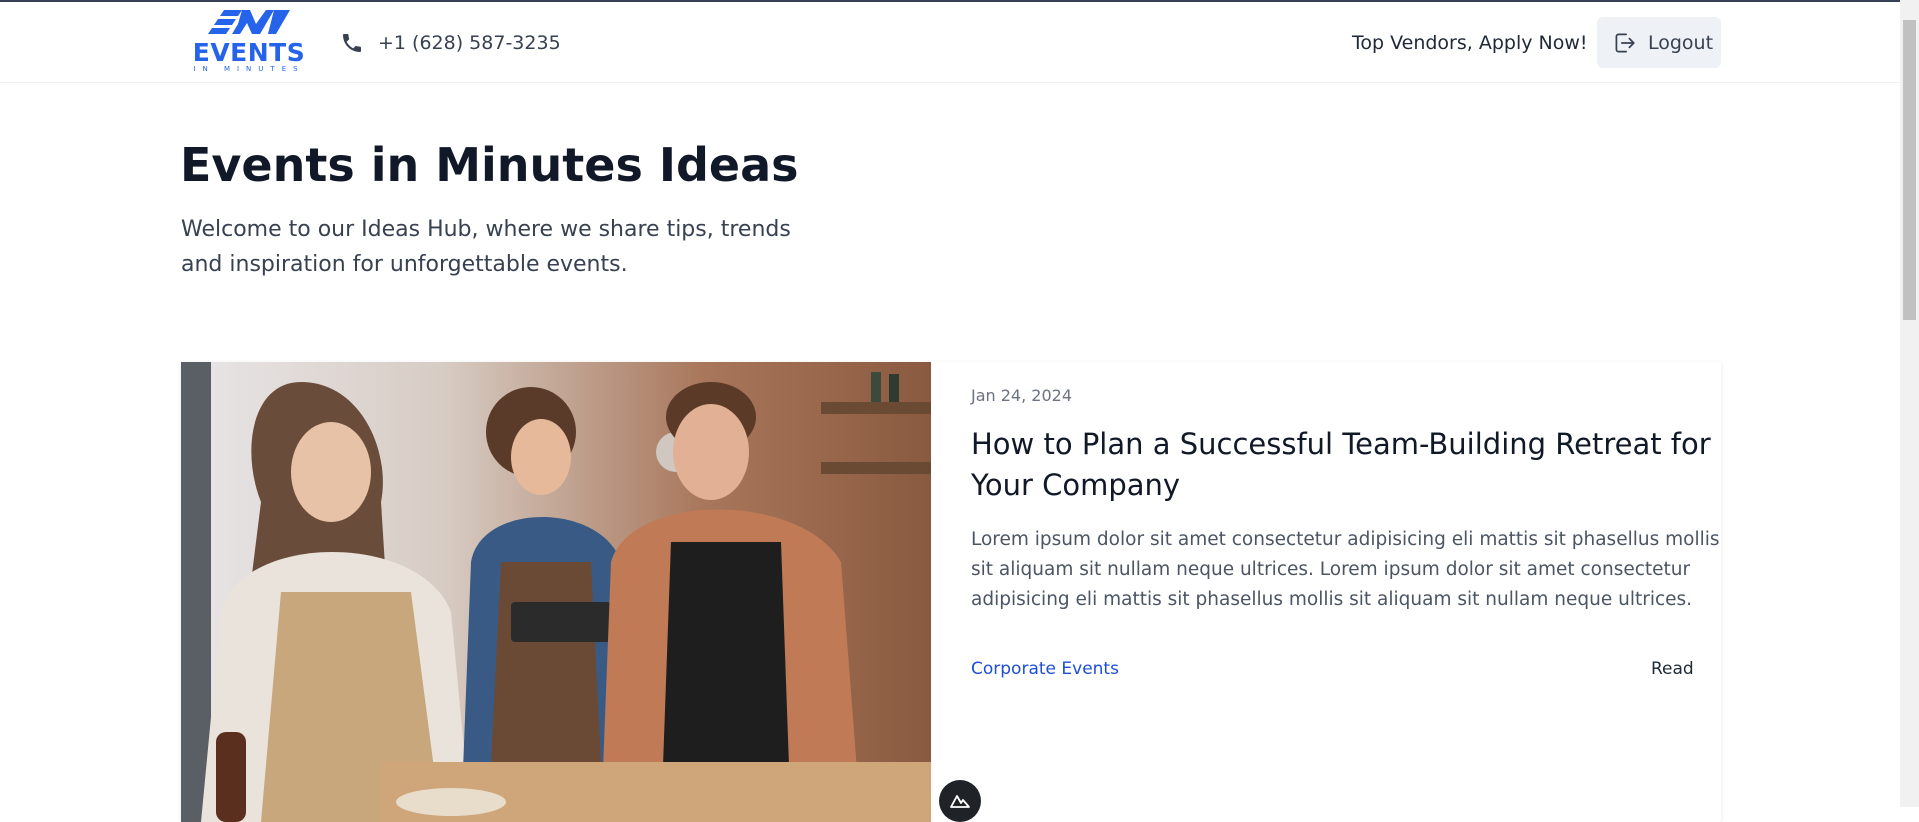  I want to click on app-badge-button, so click(960, 801).